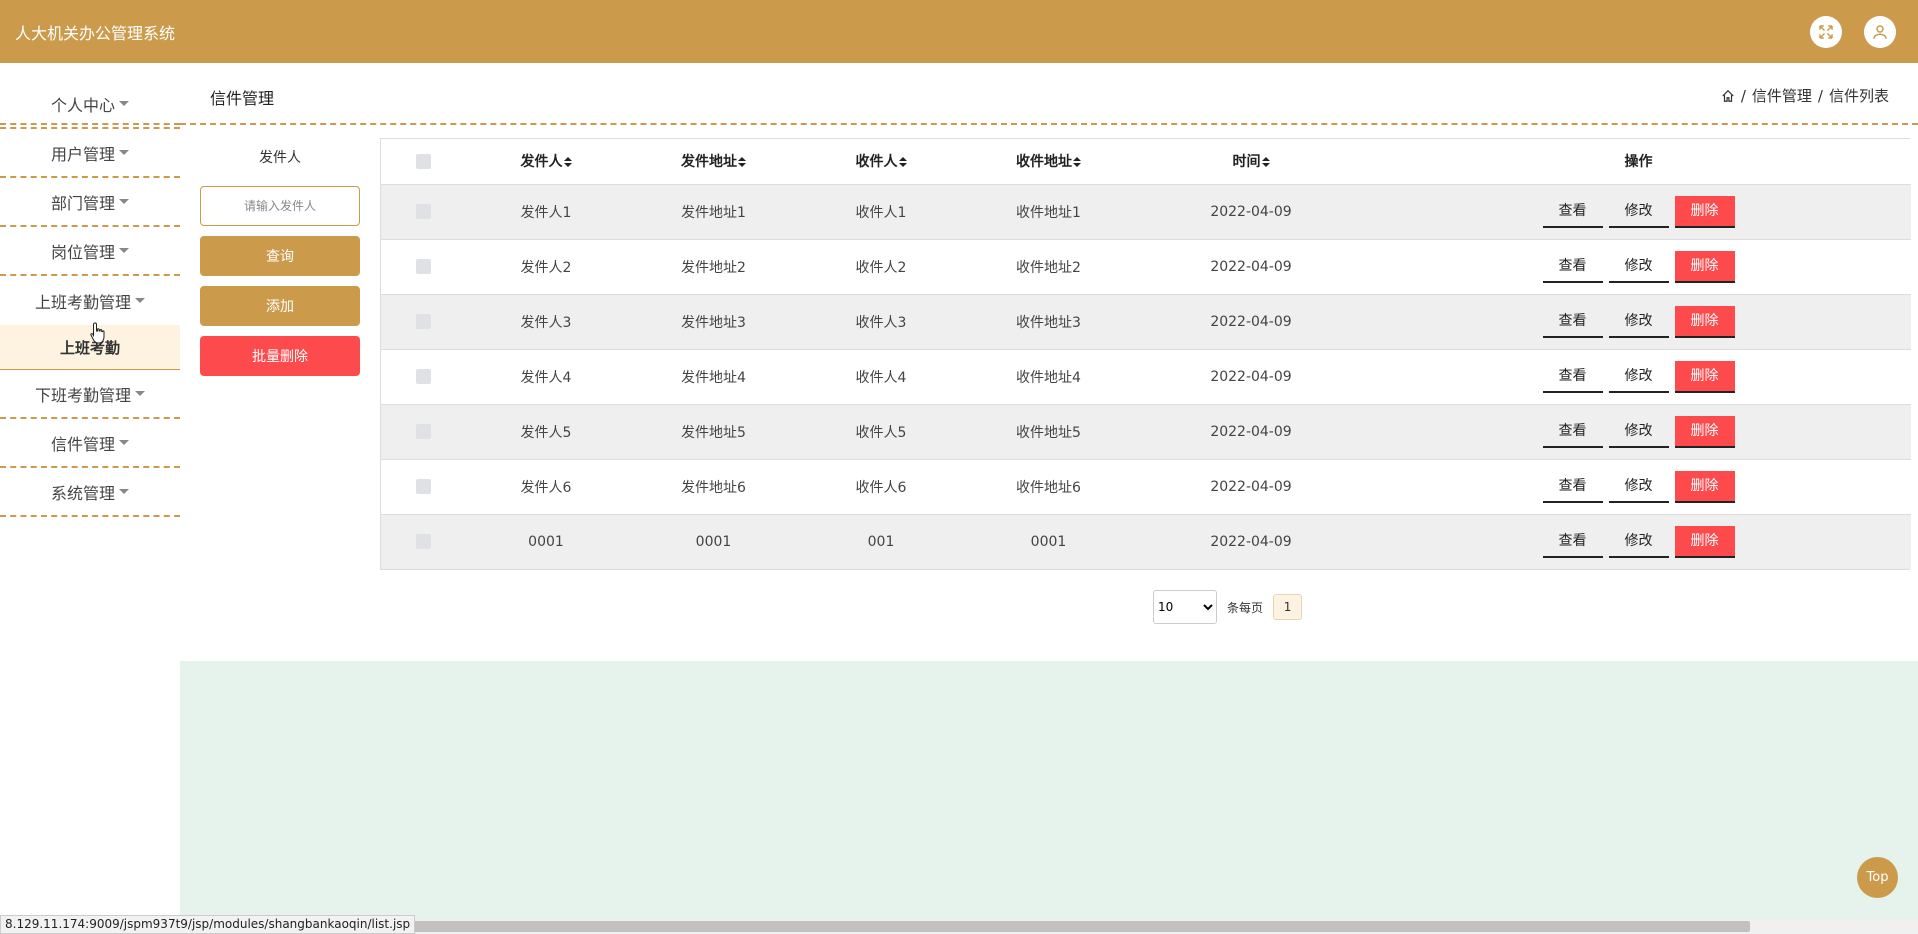 The height and width of the screenshot is (934, 1918). I want to click on column-header-receiver: 收件人, so click(881, 161).